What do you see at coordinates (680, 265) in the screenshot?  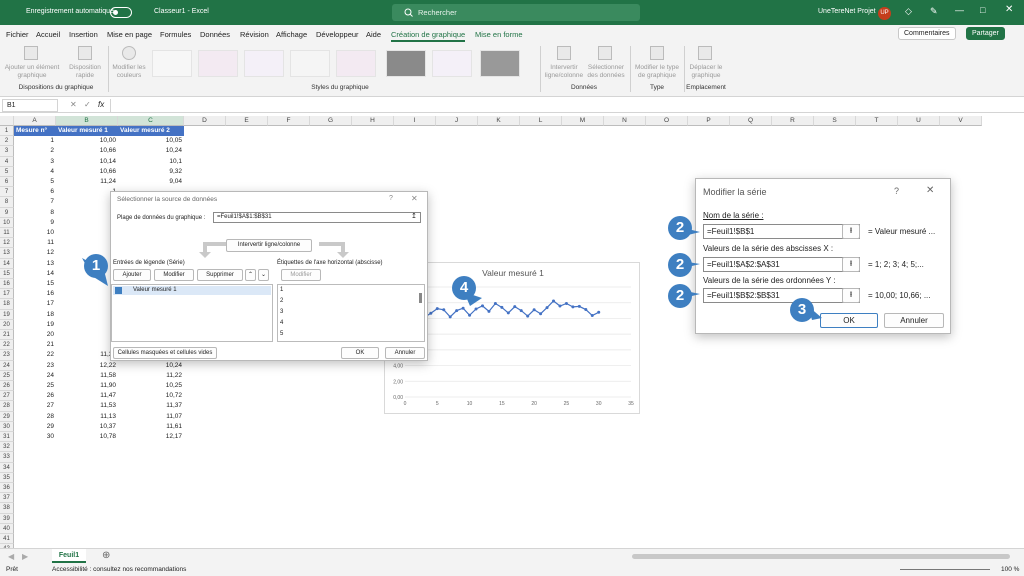 I see `callout-2b: 2` at bounding box center [680, 265].